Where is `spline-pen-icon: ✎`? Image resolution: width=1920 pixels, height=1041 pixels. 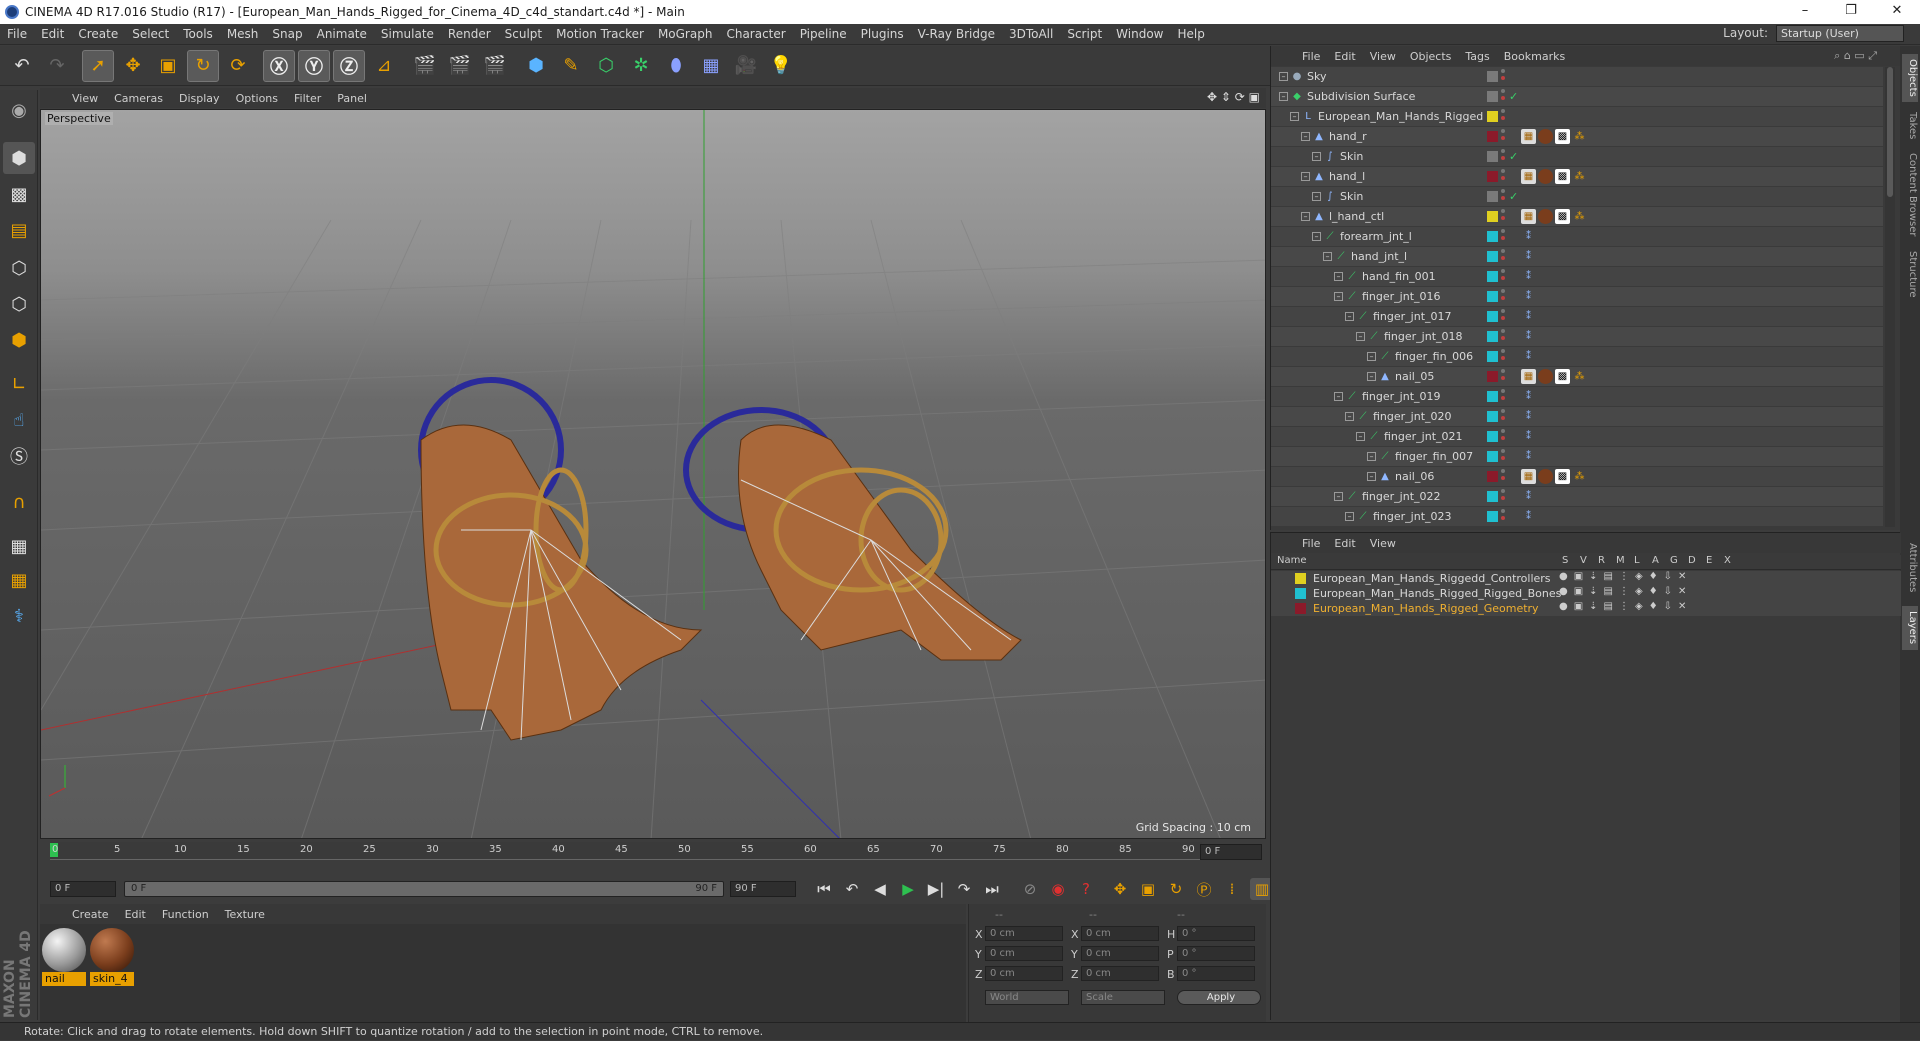
spline-pen-icon: ✎ is located at coordinates (571, 66).